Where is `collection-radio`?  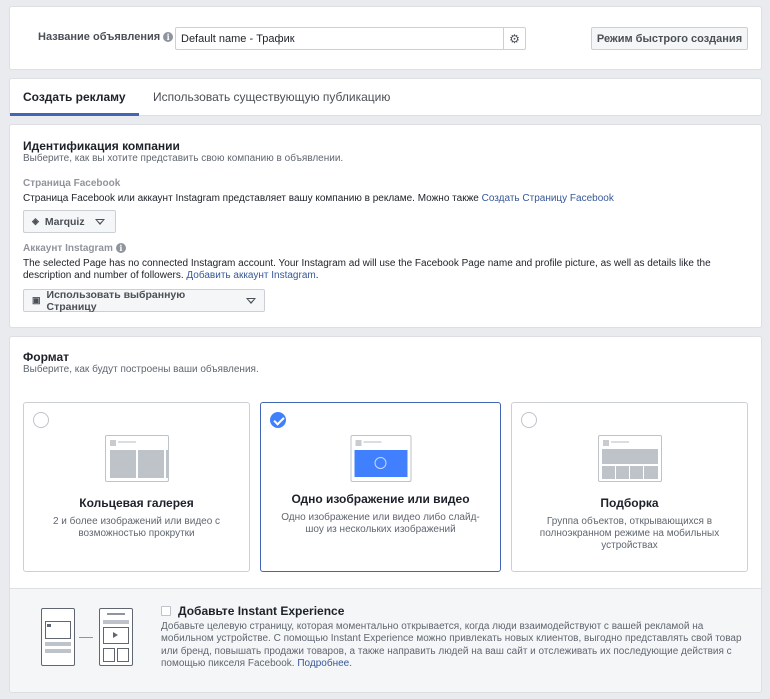
collection-radio is located at coordinates (529, 420).